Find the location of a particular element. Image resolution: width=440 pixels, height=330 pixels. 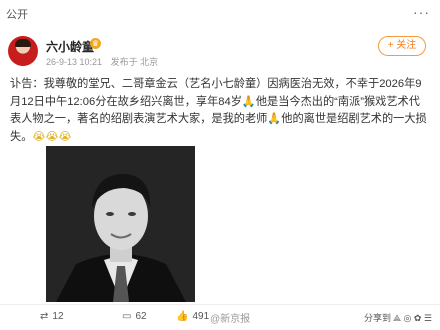

watermark: @新京报 is located at coordinates (230, 319).